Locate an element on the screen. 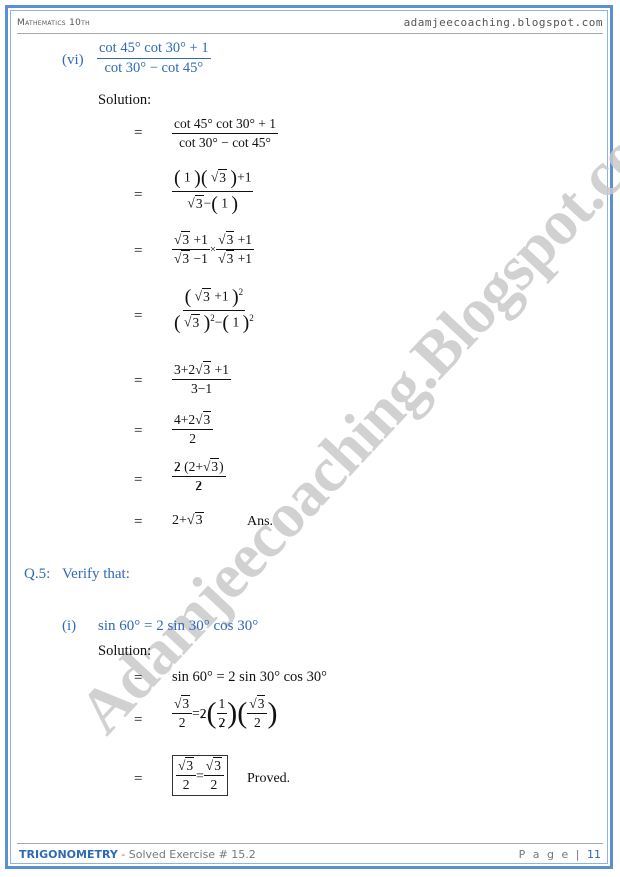 The width and height of the screenshot is (620, 877). part-vi-numerator: cot 45° cot 30° + 1 is located at coordinates (154, 49).